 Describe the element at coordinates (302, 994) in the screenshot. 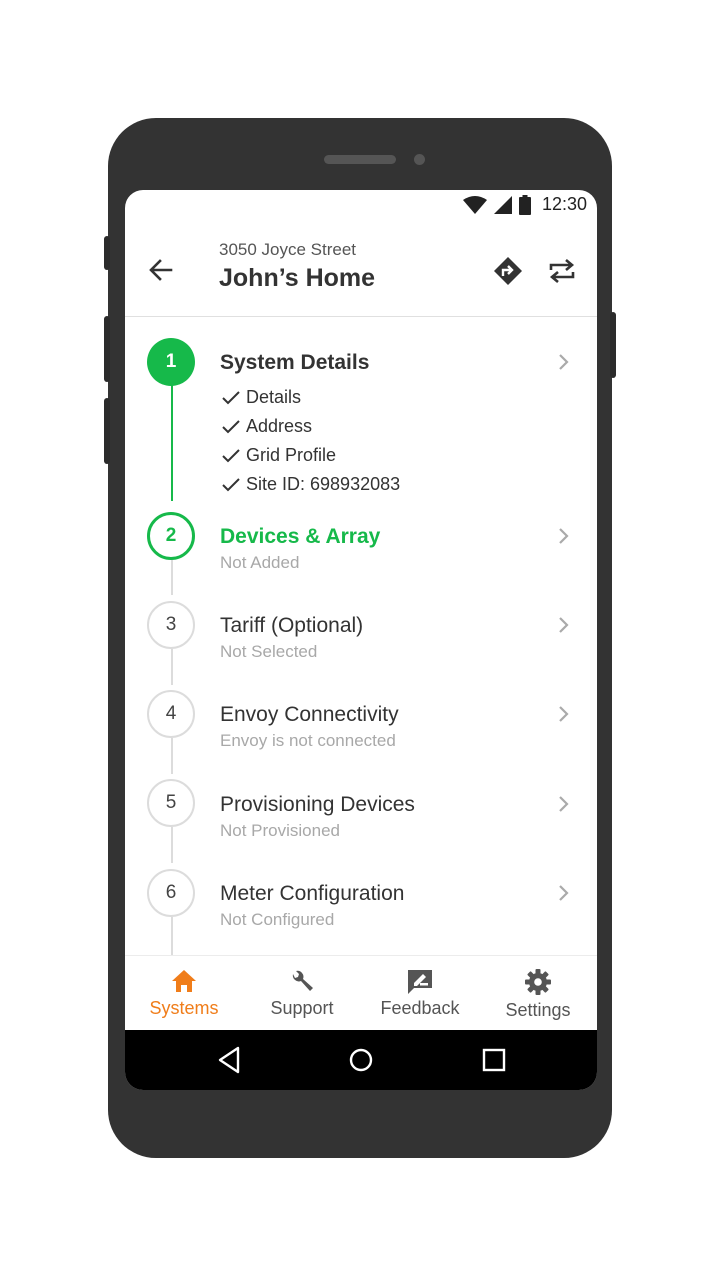

I see `tab-support: Support` at that location.